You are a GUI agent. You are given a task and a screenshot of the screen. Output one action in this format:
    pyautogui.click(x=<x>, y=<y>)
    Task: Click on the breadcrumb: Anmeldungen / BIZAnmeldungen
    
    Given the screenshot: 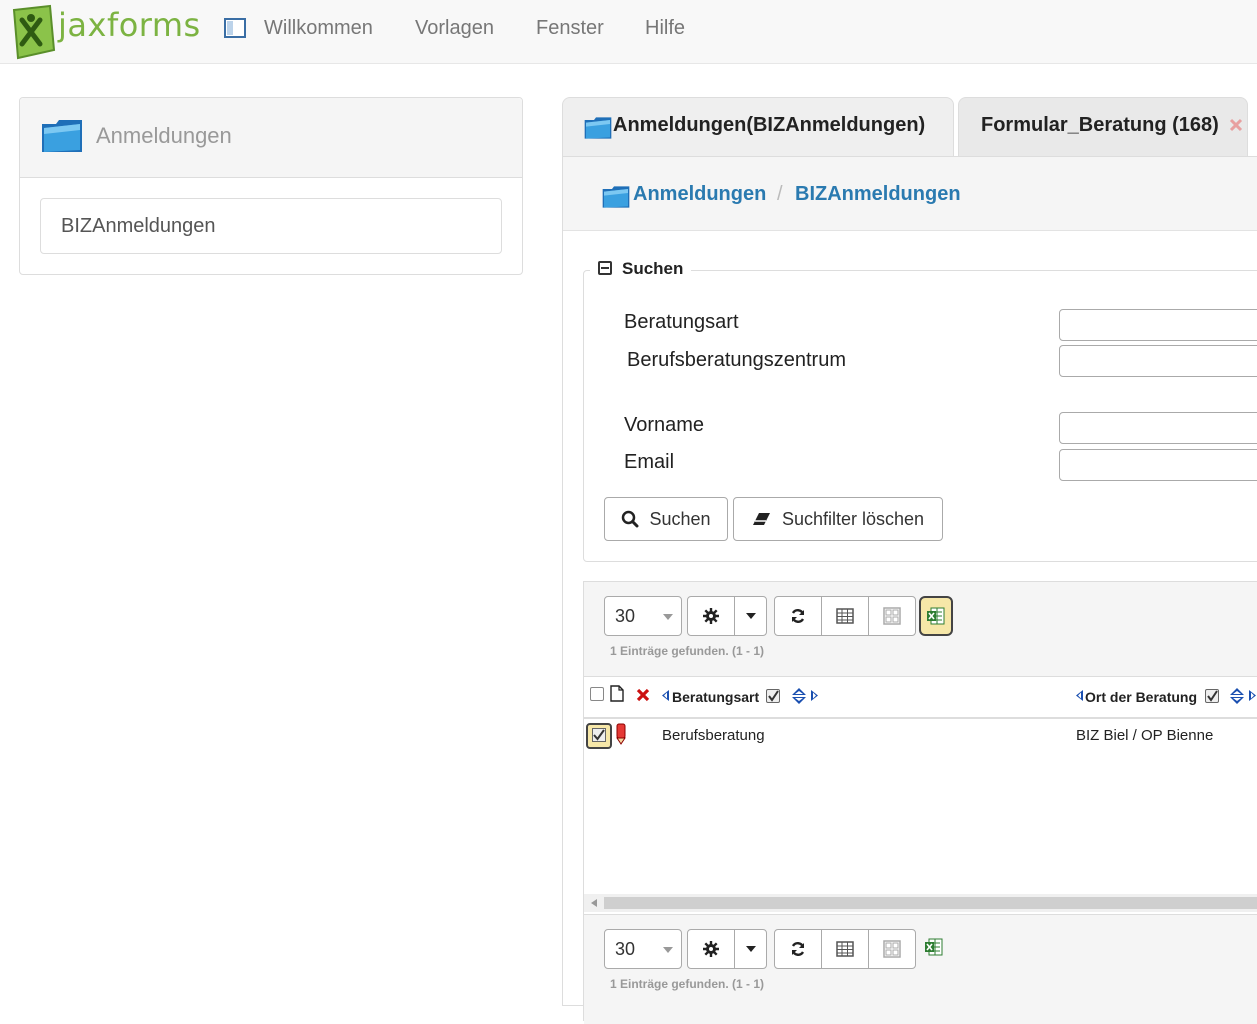 What is the action you would take?
    pyautogui.click(x=910, y=194)
    